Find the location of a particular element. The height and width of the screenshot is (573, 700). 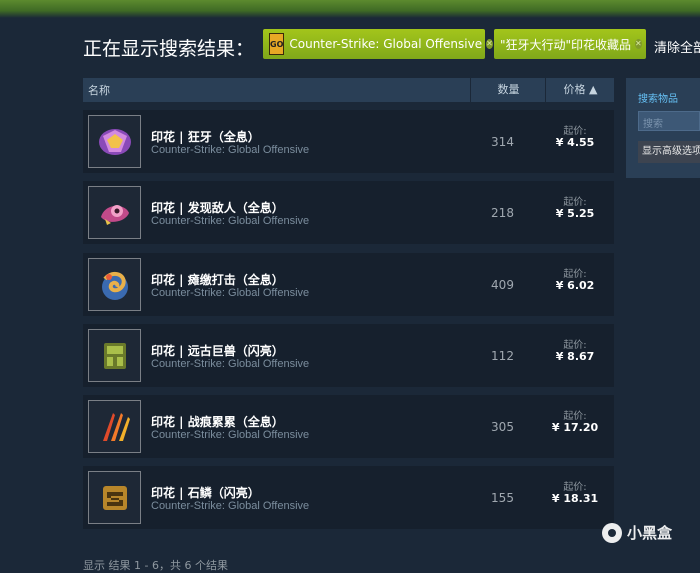

item-name: 印花 | 狂牙（全息） is located at coordinates (205, 136).